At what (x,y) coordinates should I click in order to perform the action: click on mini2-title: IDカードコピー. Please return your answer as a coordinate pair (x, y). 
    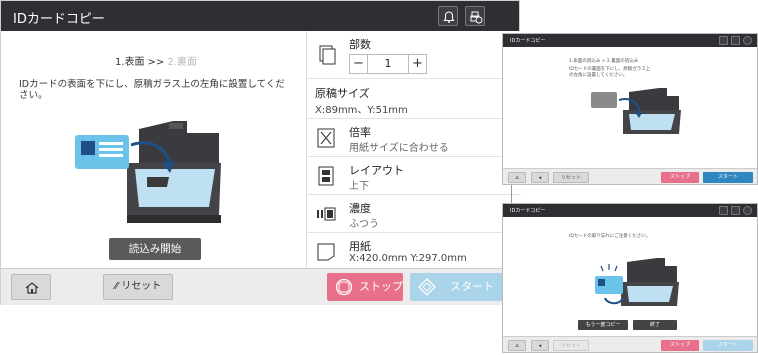
    Looking at the image, I should click on (528, 211).